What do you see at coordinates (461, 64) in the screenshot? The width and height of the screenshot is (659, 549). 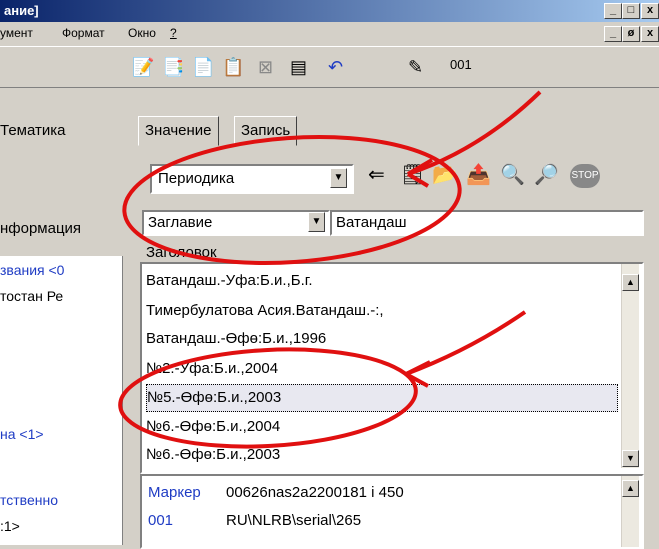 I see `toolbar-label: 001` at bounding box center [461, 64].